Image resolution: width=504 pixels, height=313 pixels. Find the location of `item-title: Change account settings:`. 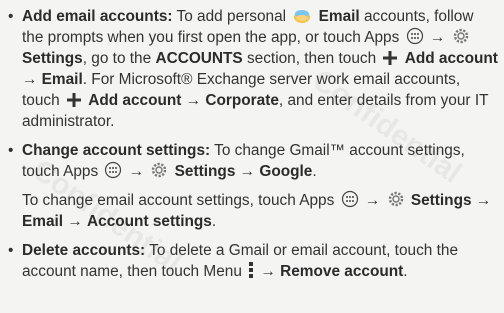

item-title: Change account settings: is located at coordinates (116, 150).